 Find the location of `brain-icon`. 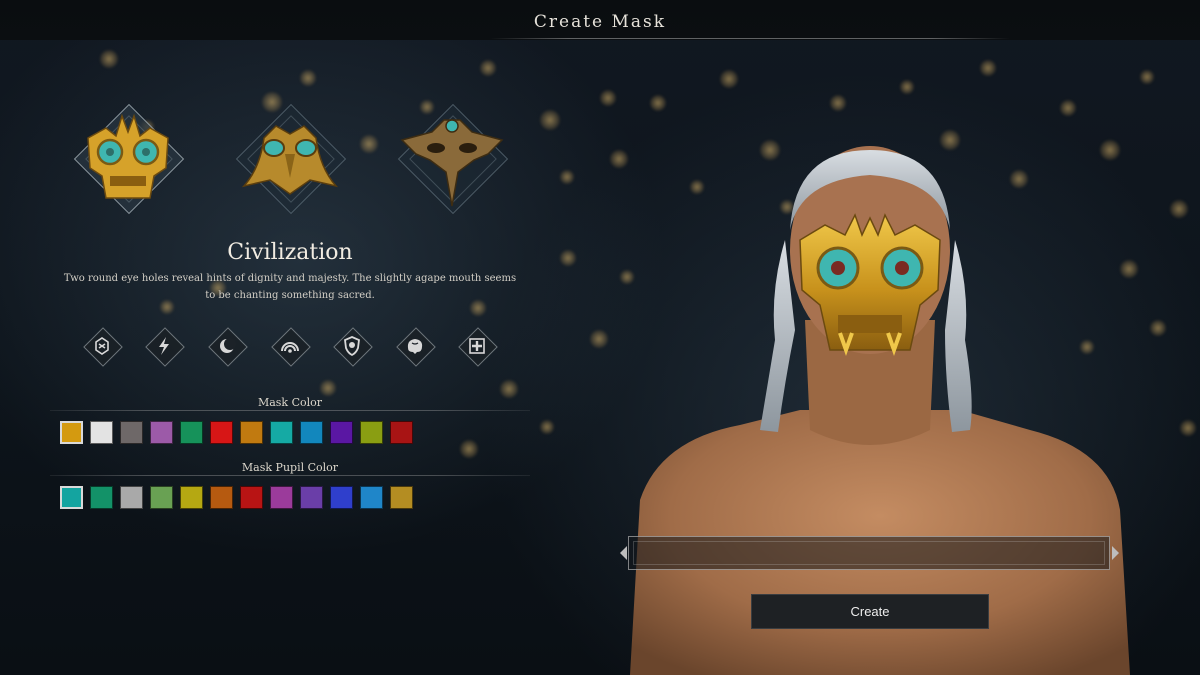

brain-icon is located at coordinates (415, 346).